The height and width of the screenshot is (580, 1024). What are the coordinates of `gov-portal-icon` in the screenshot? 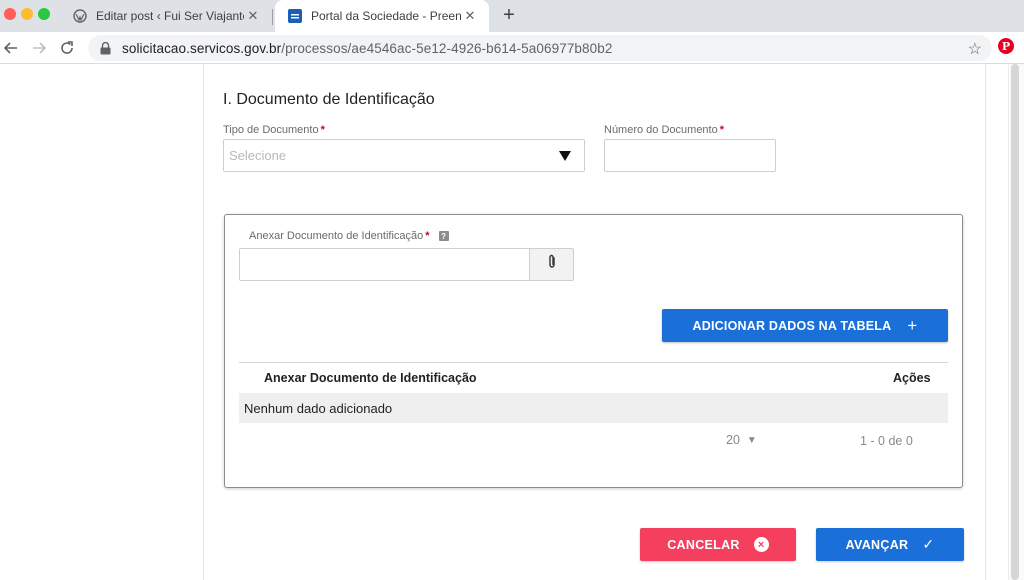 It's located at (295, 16).